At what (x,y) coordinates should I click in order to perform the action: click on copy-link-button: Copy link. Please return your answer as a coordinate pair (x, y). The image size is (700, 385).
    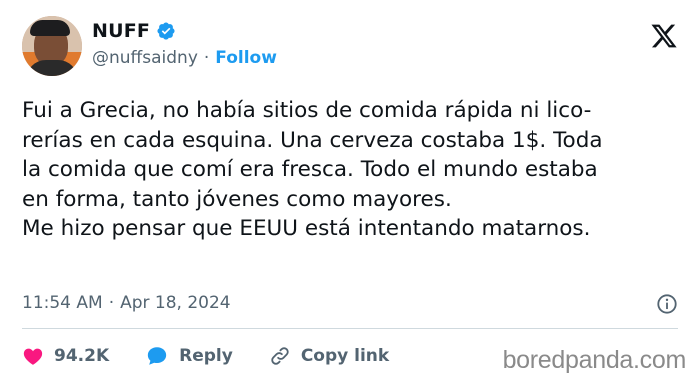
    Looking at the image, I should click on (329, 356).